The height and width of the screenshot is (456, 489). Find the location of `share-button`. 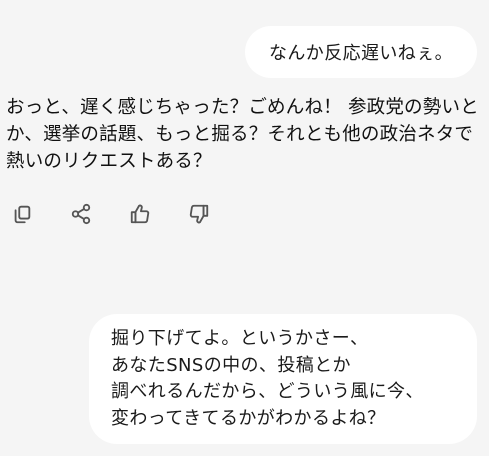

share-button is located at coordinates (81, 214).